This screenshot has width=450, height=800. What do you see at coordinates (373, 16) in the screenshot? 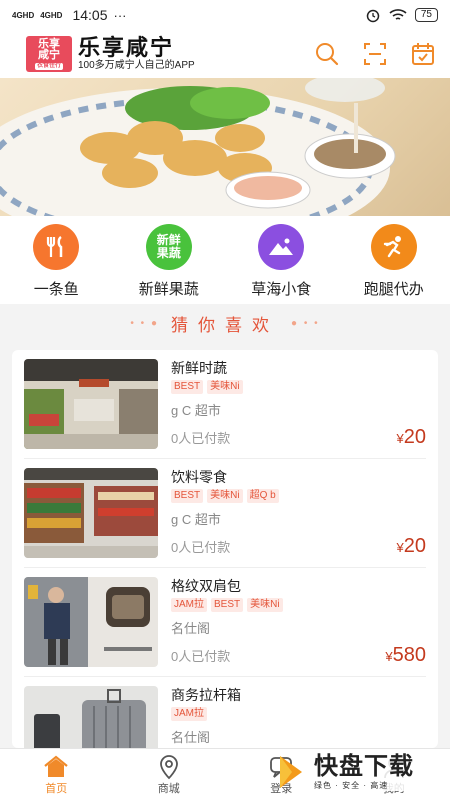
I see `alarm-icon` at bounding box center [373, 16].